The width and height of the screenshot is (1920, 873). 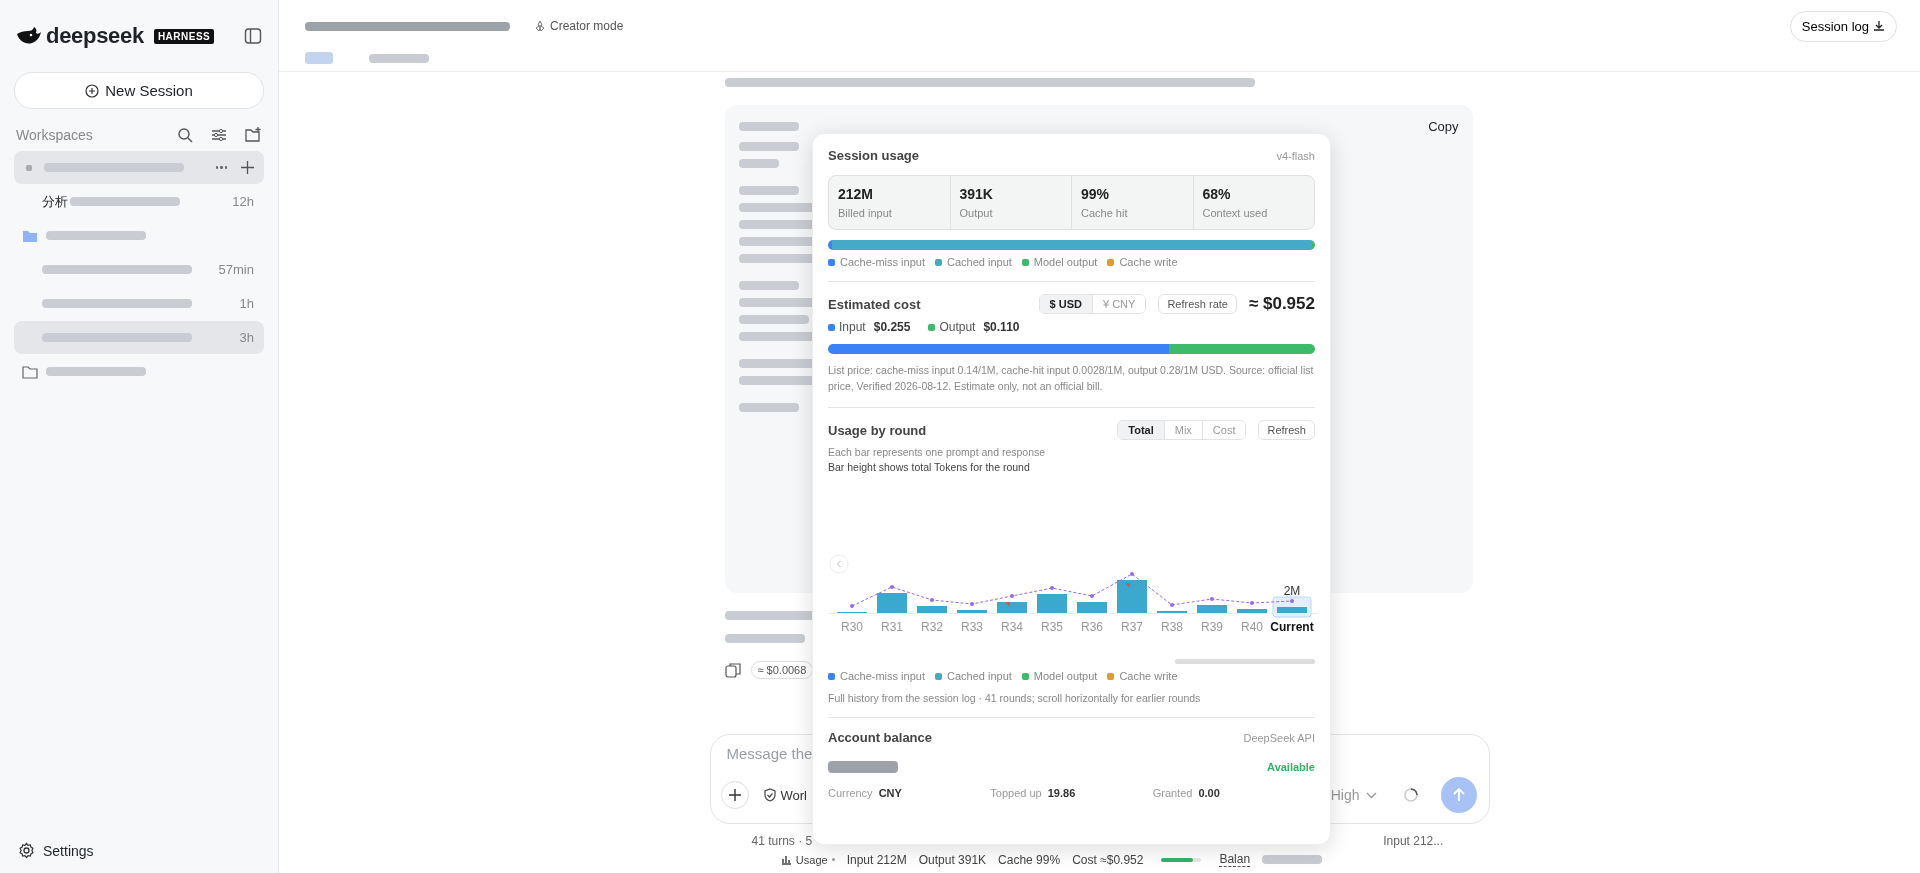 I want to click on bar-chart-icon, so click(x=786, y=859).